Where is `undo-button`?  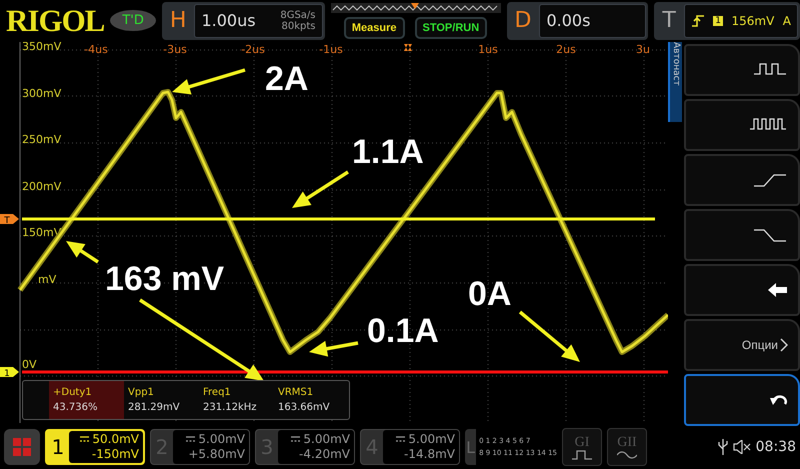 undo-button is located at coordinates (742, 400).